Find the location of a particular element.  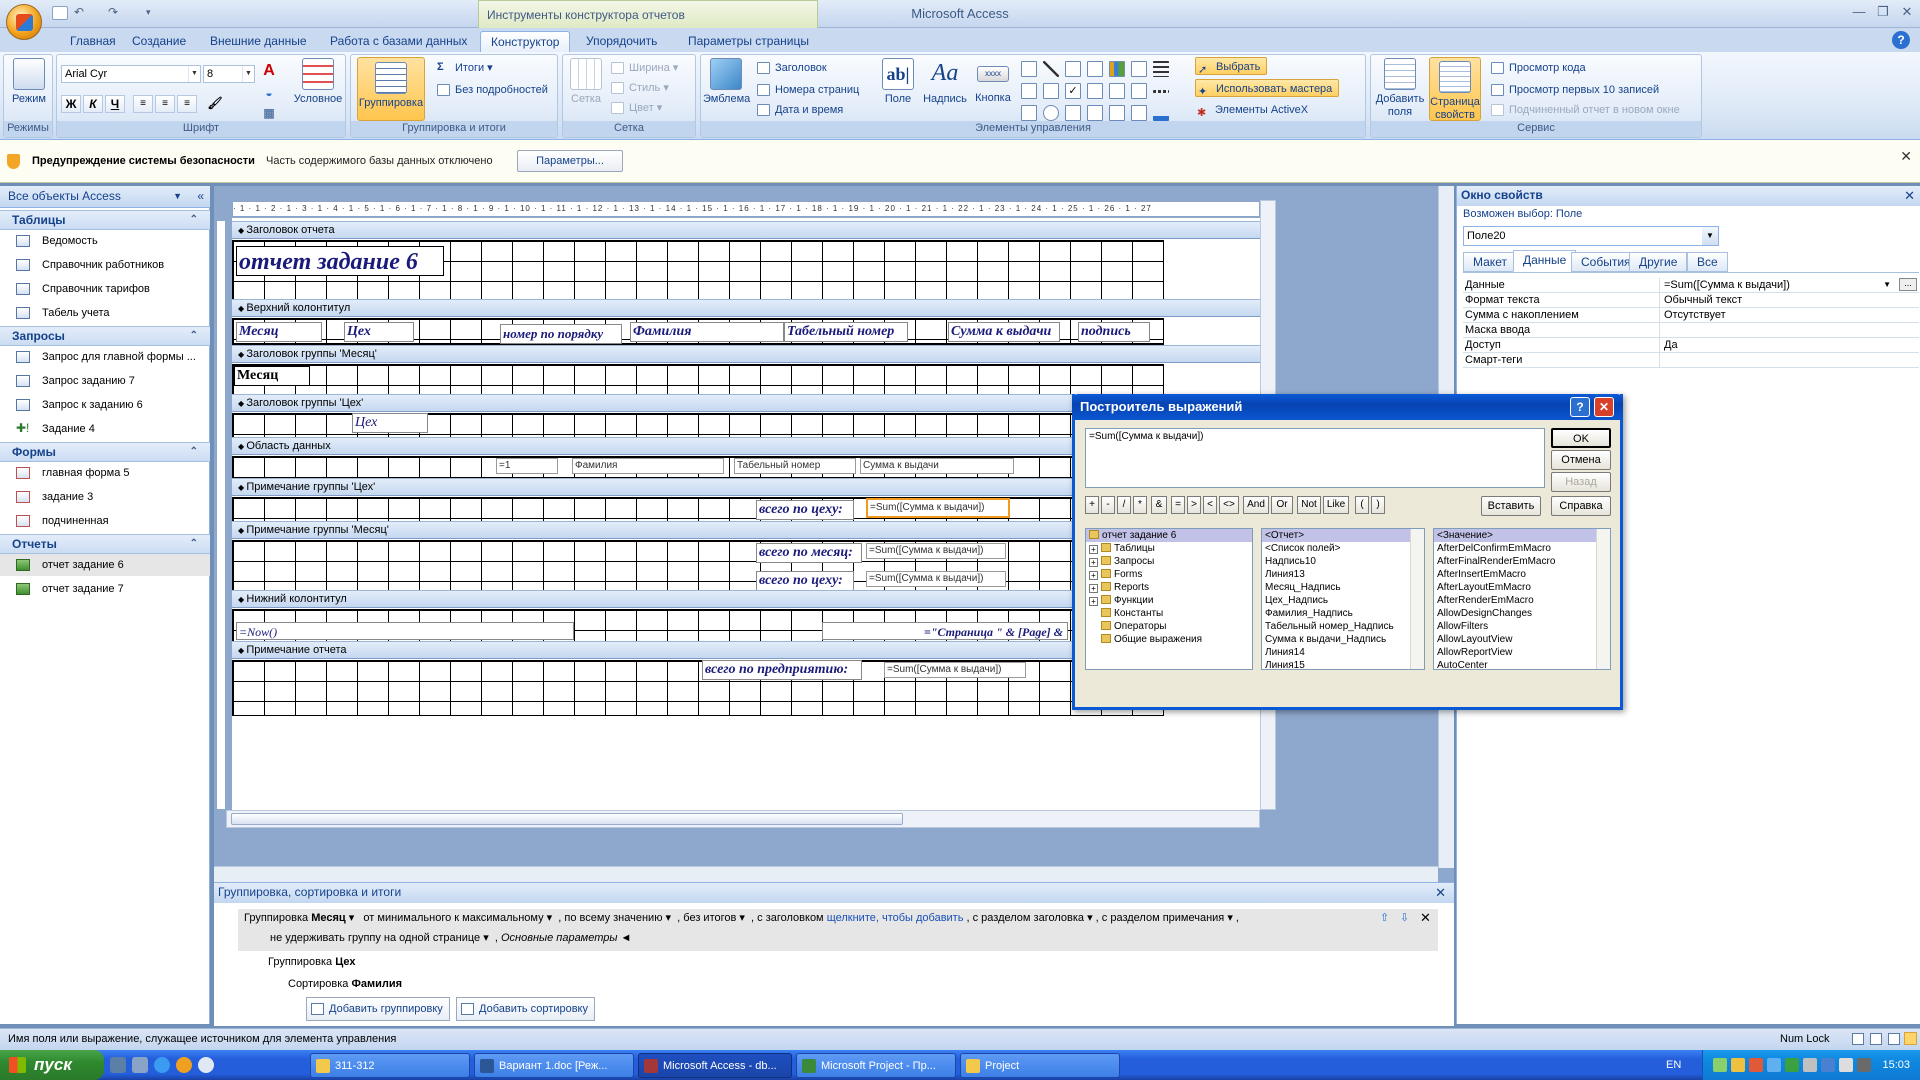

prop-value: Отсутствует is located at coordinates (1787, 315).